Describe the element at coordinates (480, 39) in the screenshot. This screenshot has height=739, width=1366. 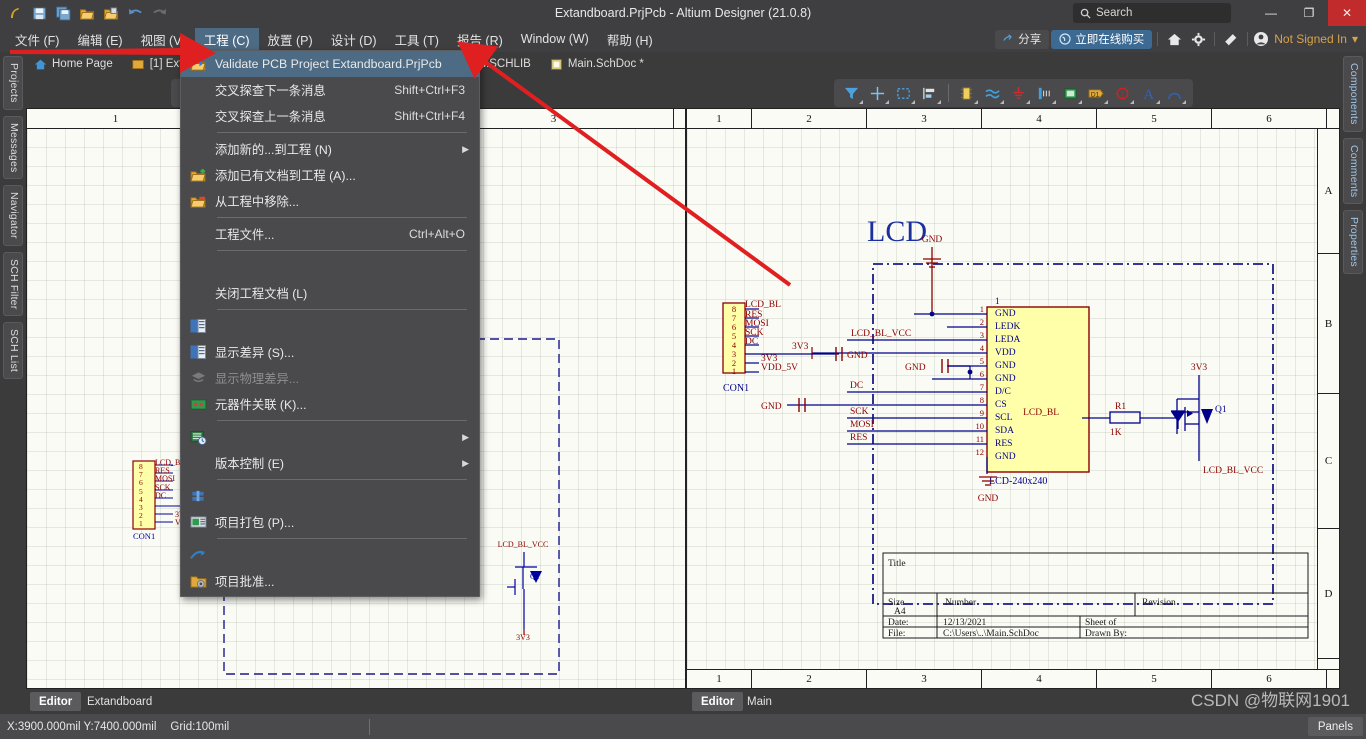
I see `menu-reports: 报告 (R)` at that location.